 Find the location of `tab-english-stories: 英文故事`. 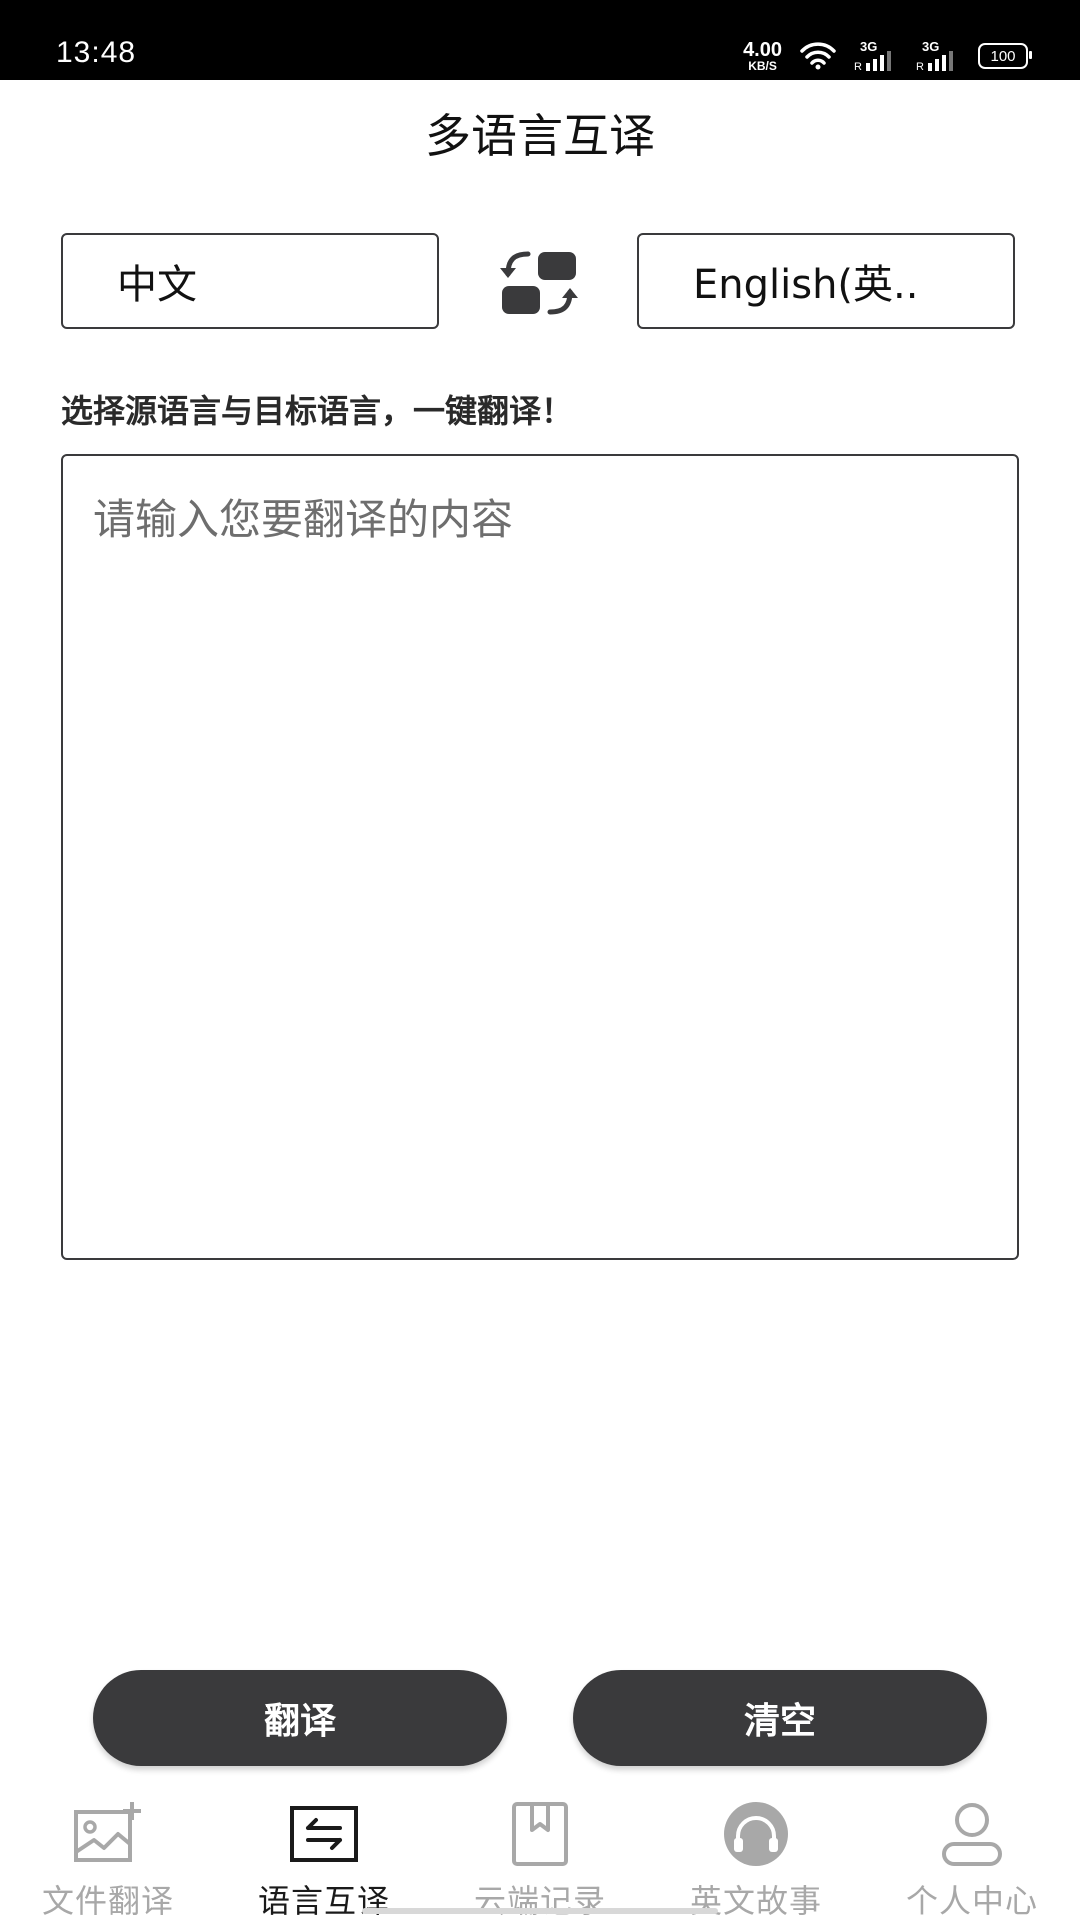

tab-english-stories: 英文故事 is located at coordinates (756, 1858).